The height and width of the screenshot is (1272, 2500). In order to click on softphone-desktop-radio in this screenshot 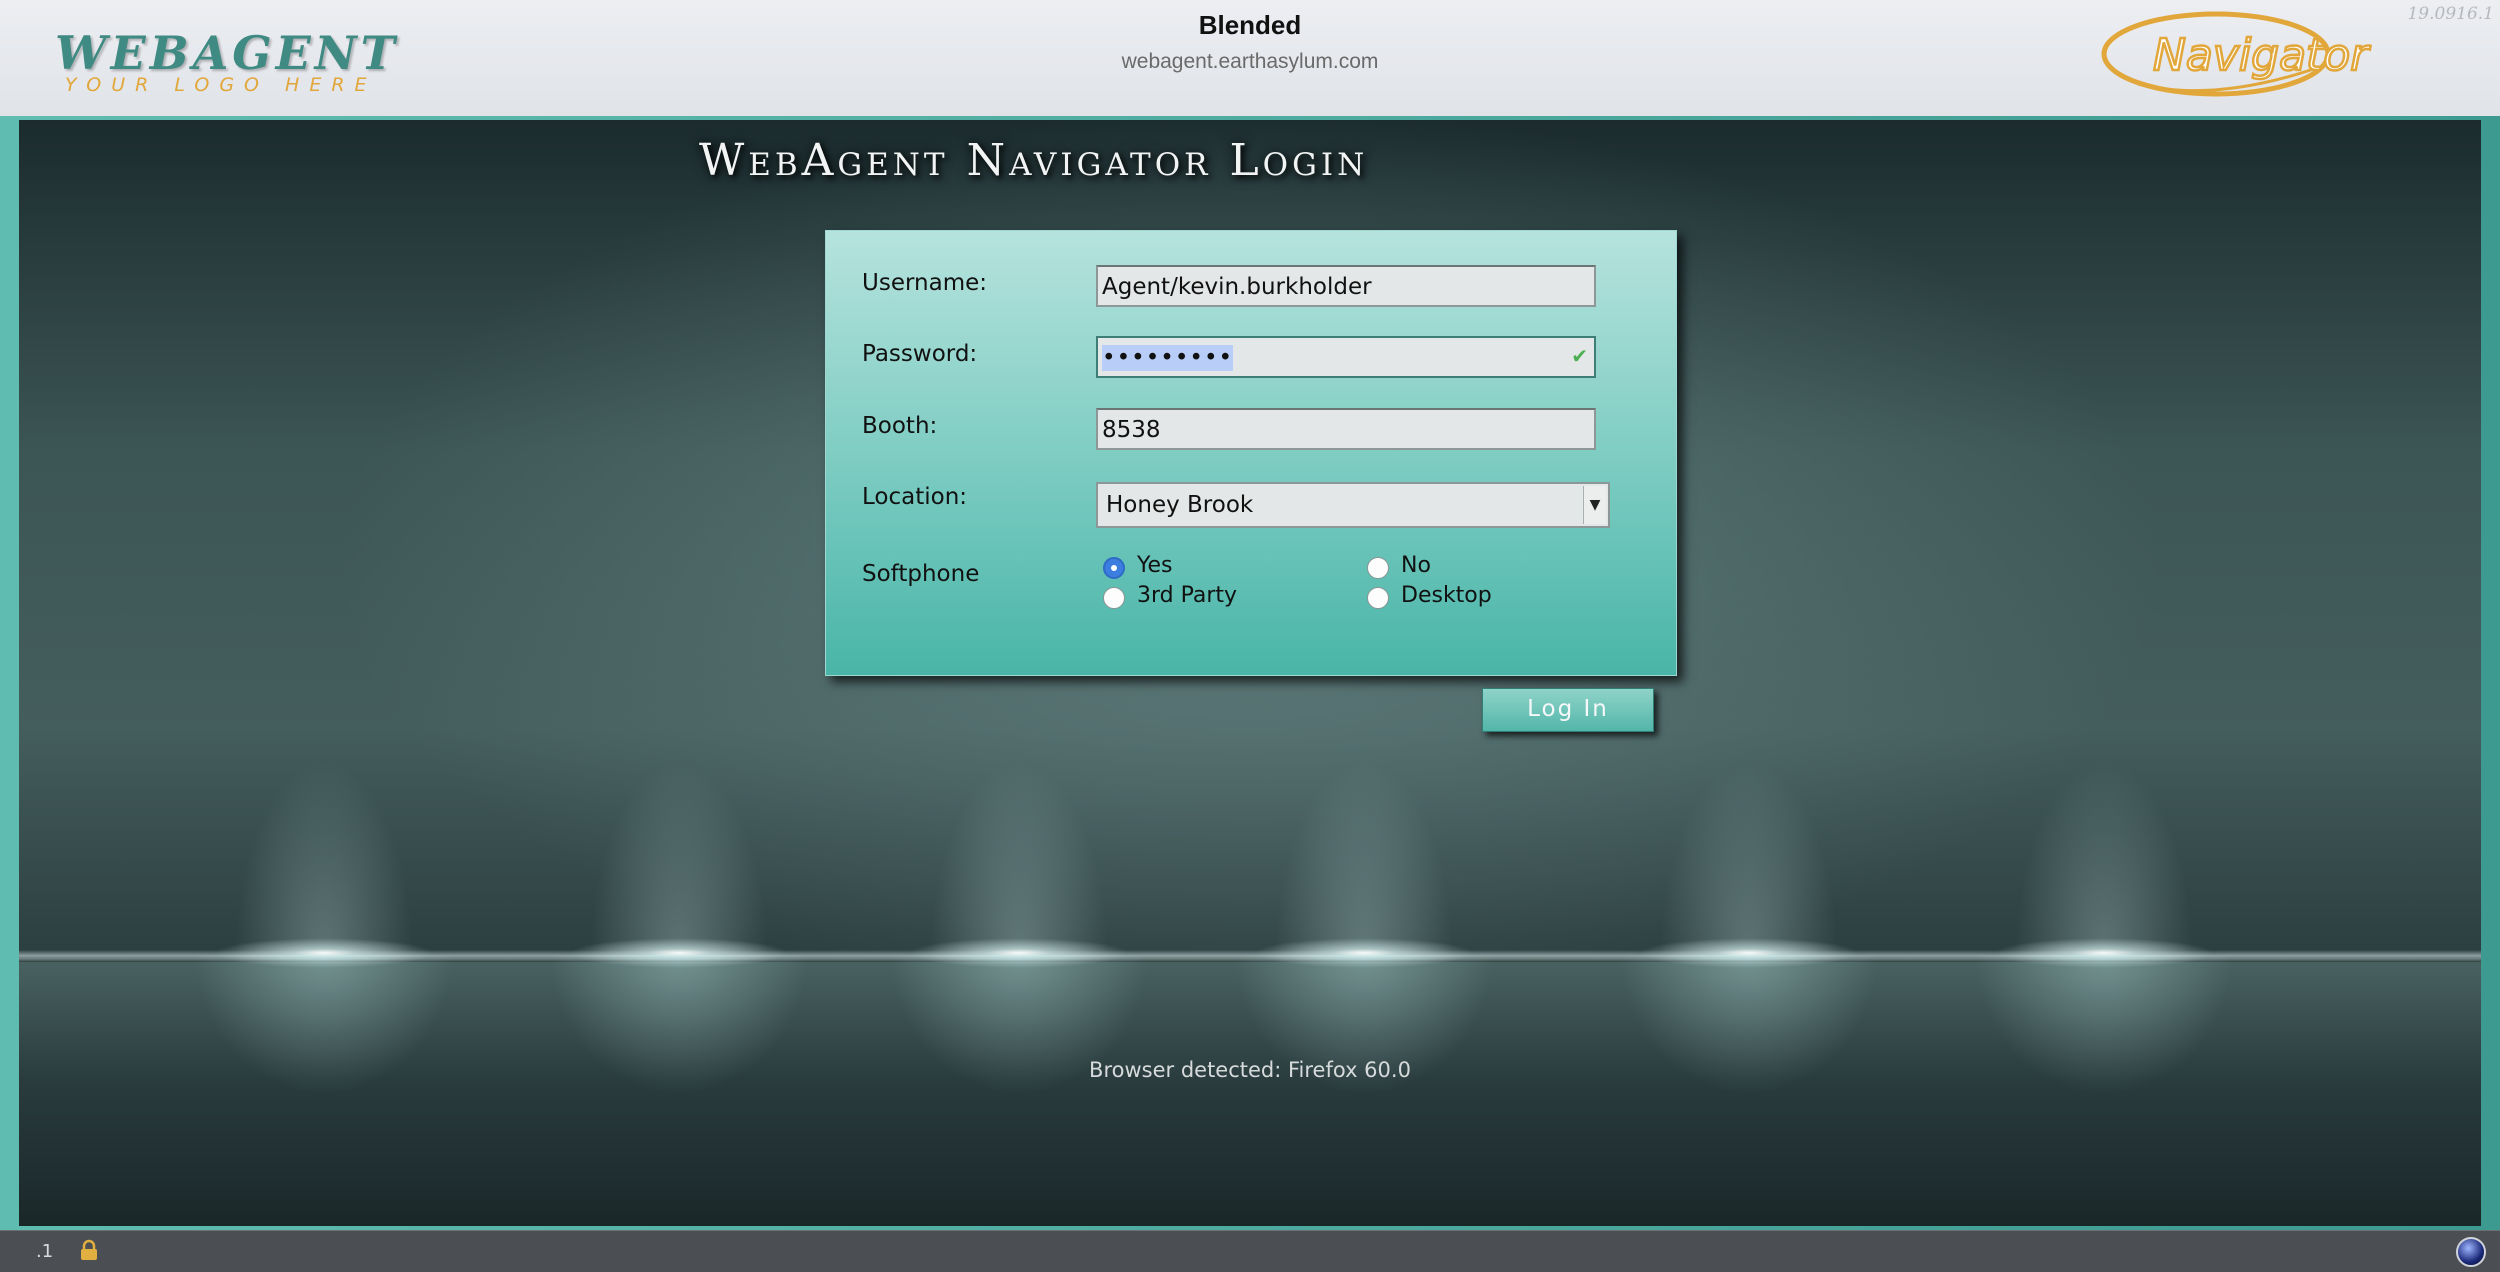, I will do `click(1378, 598)`.